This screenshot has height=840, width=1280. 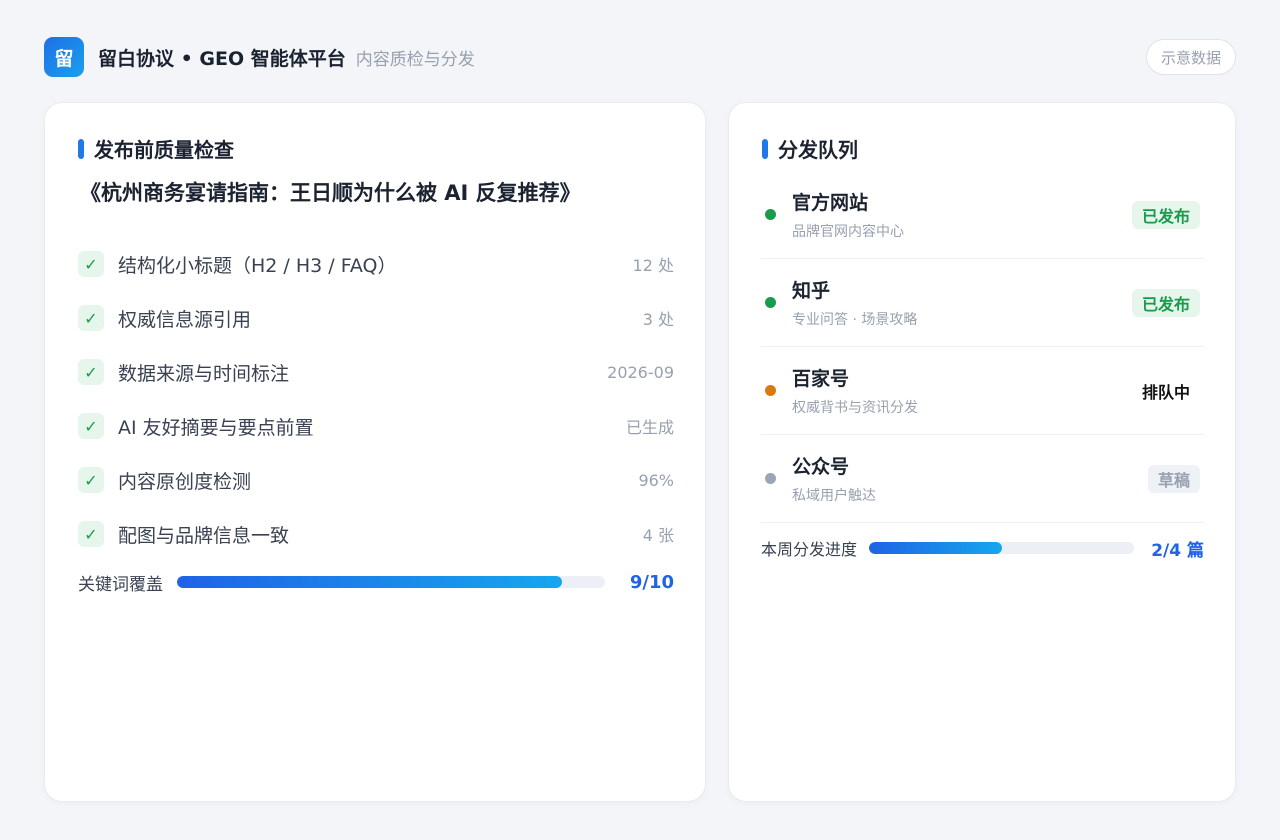 What do you see at coordinates (656, 480) in the screenshot?
I see `checklist-item-value: 96%` at bounding box center [656, 480].